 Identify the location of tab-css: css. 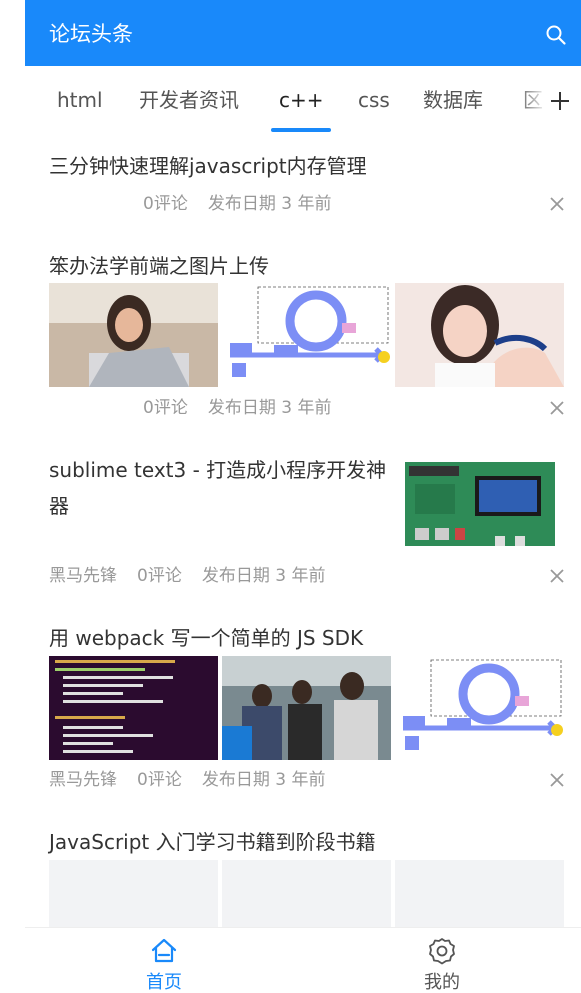
(374, 100).